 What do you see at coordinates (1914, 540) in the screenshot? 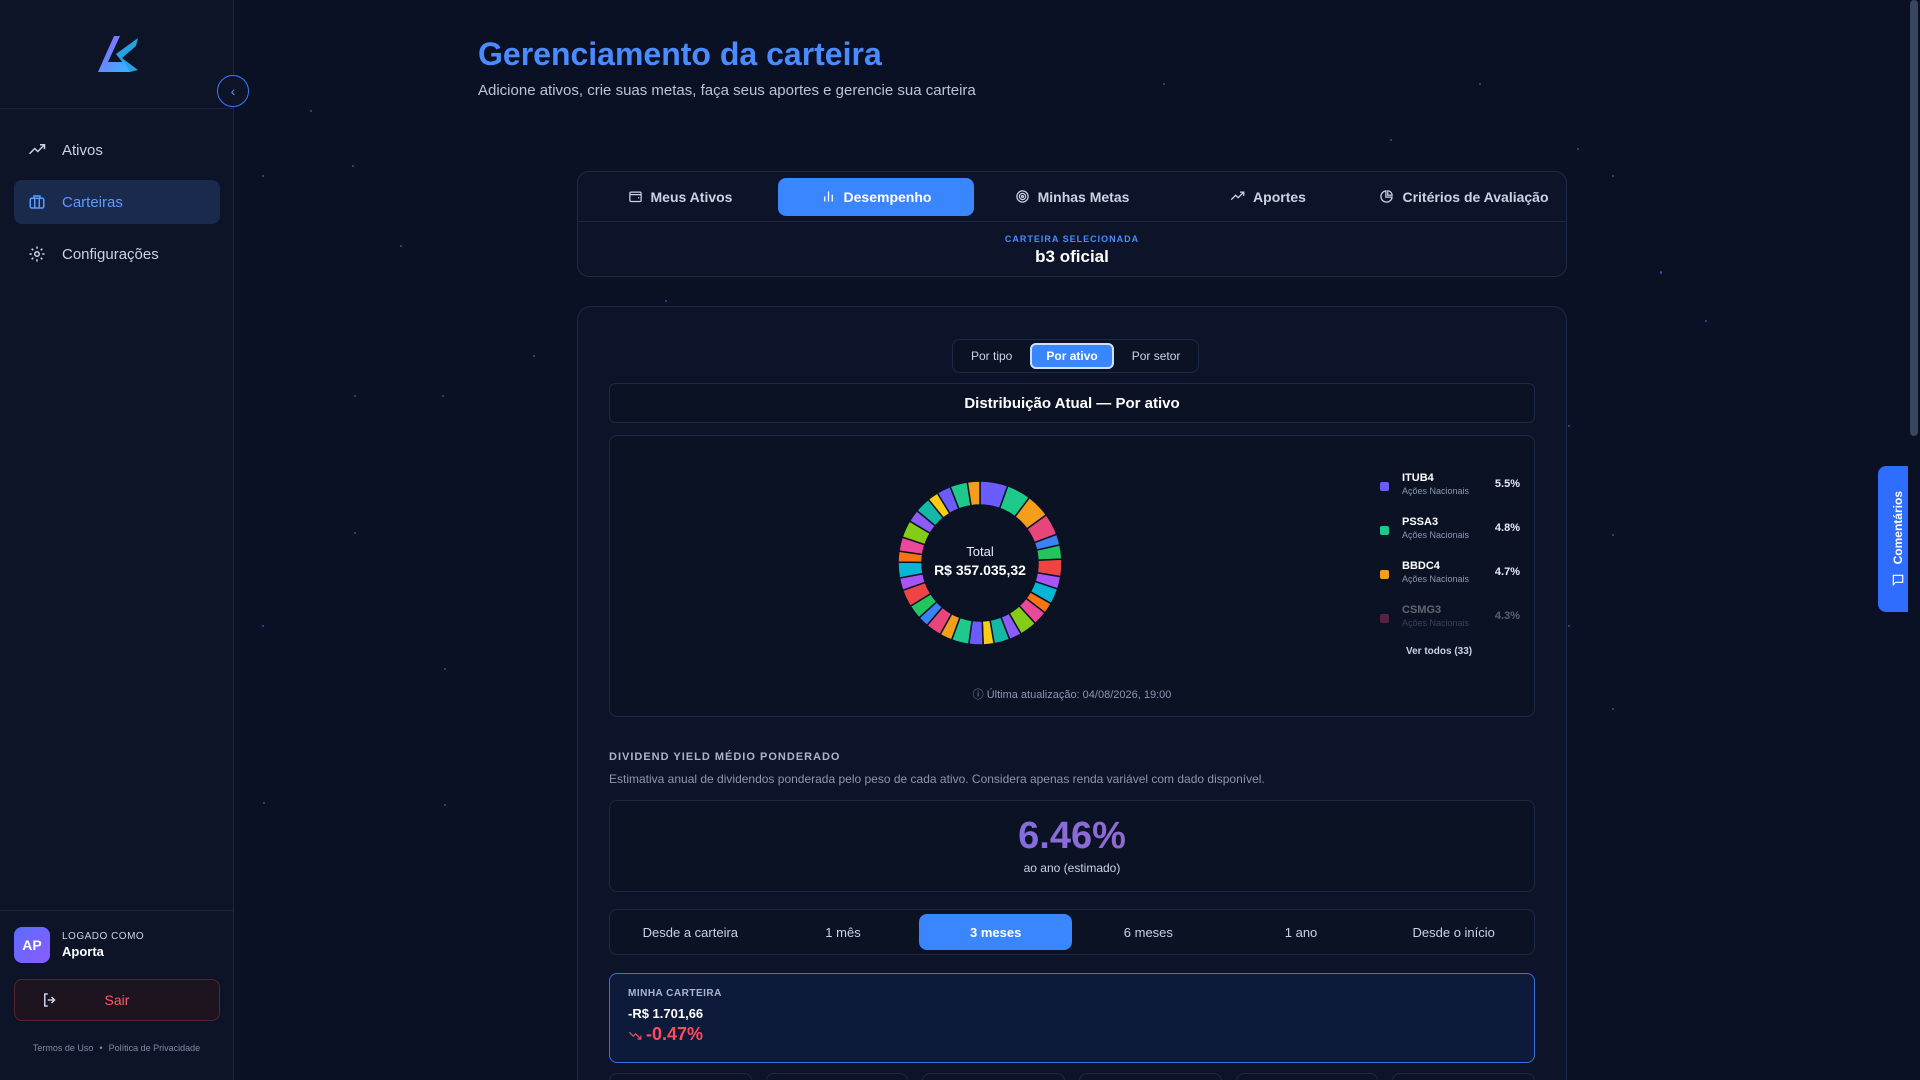
I see `page-scrollbar` at bounding box center [1914, 540].